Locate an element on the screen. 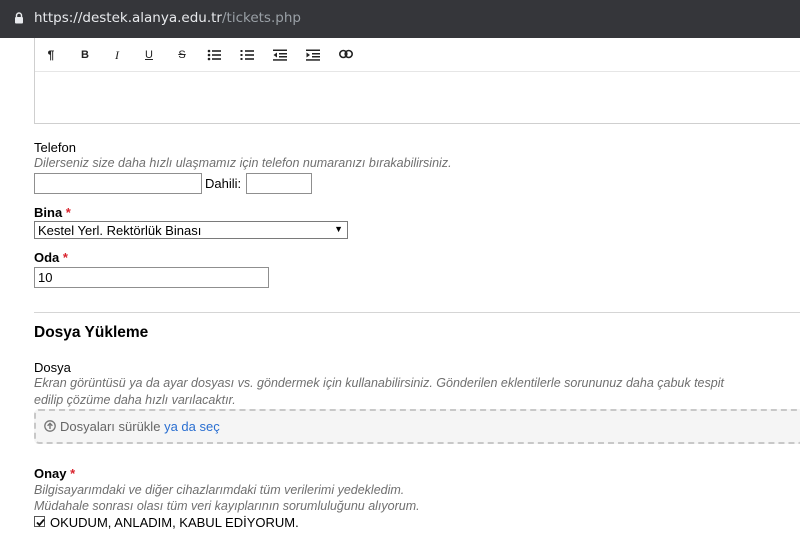  url-path: /tickets.php is located at coordinates (261, 18).